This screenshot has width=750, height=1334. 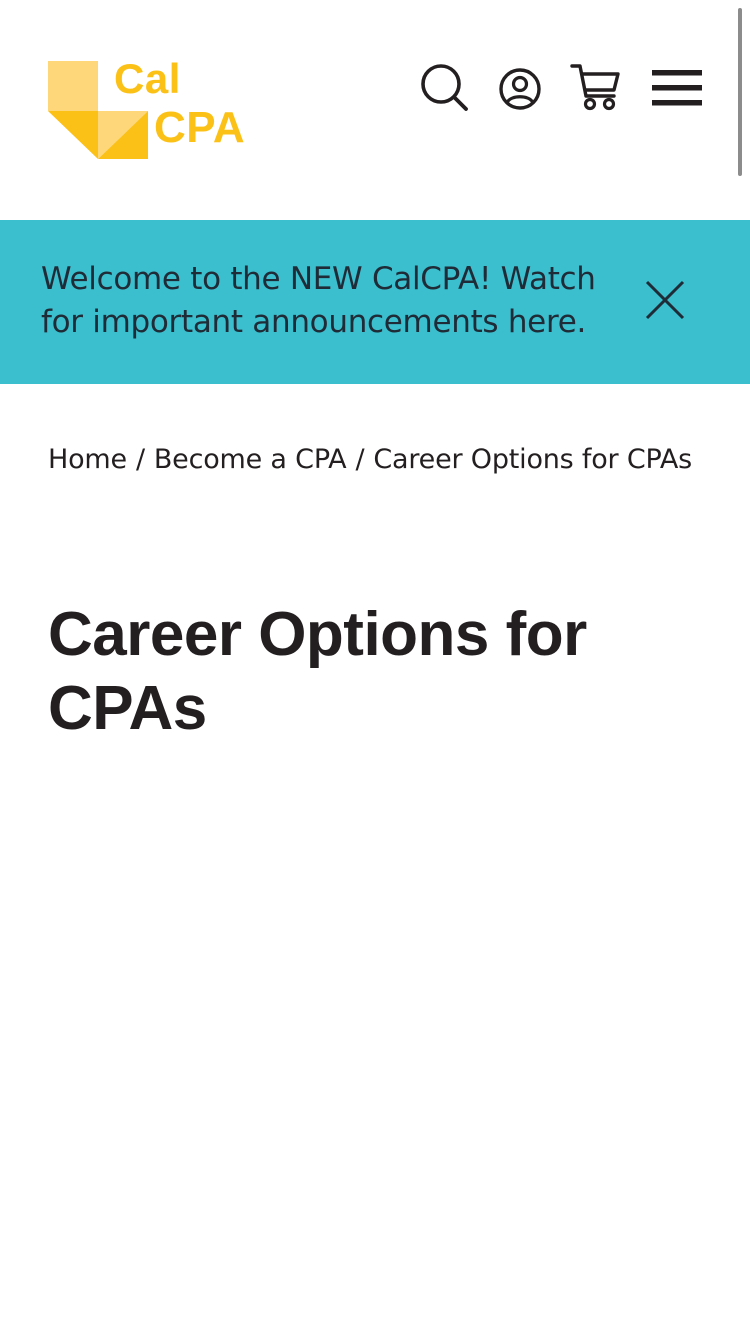 I want to click on account-icon, so click(x=520, y=89).